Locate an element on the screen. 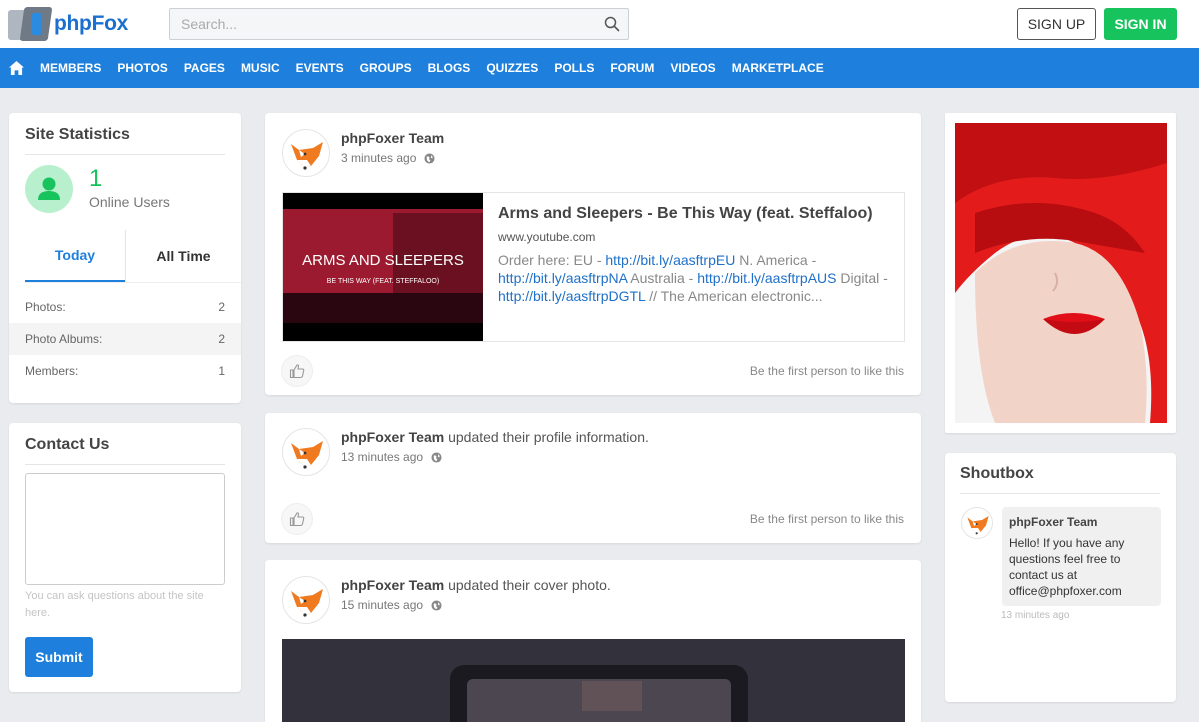 This screenshot has height=722, width=1199. nav-item-members: MEMBERS is located at coordinates (70, 68).